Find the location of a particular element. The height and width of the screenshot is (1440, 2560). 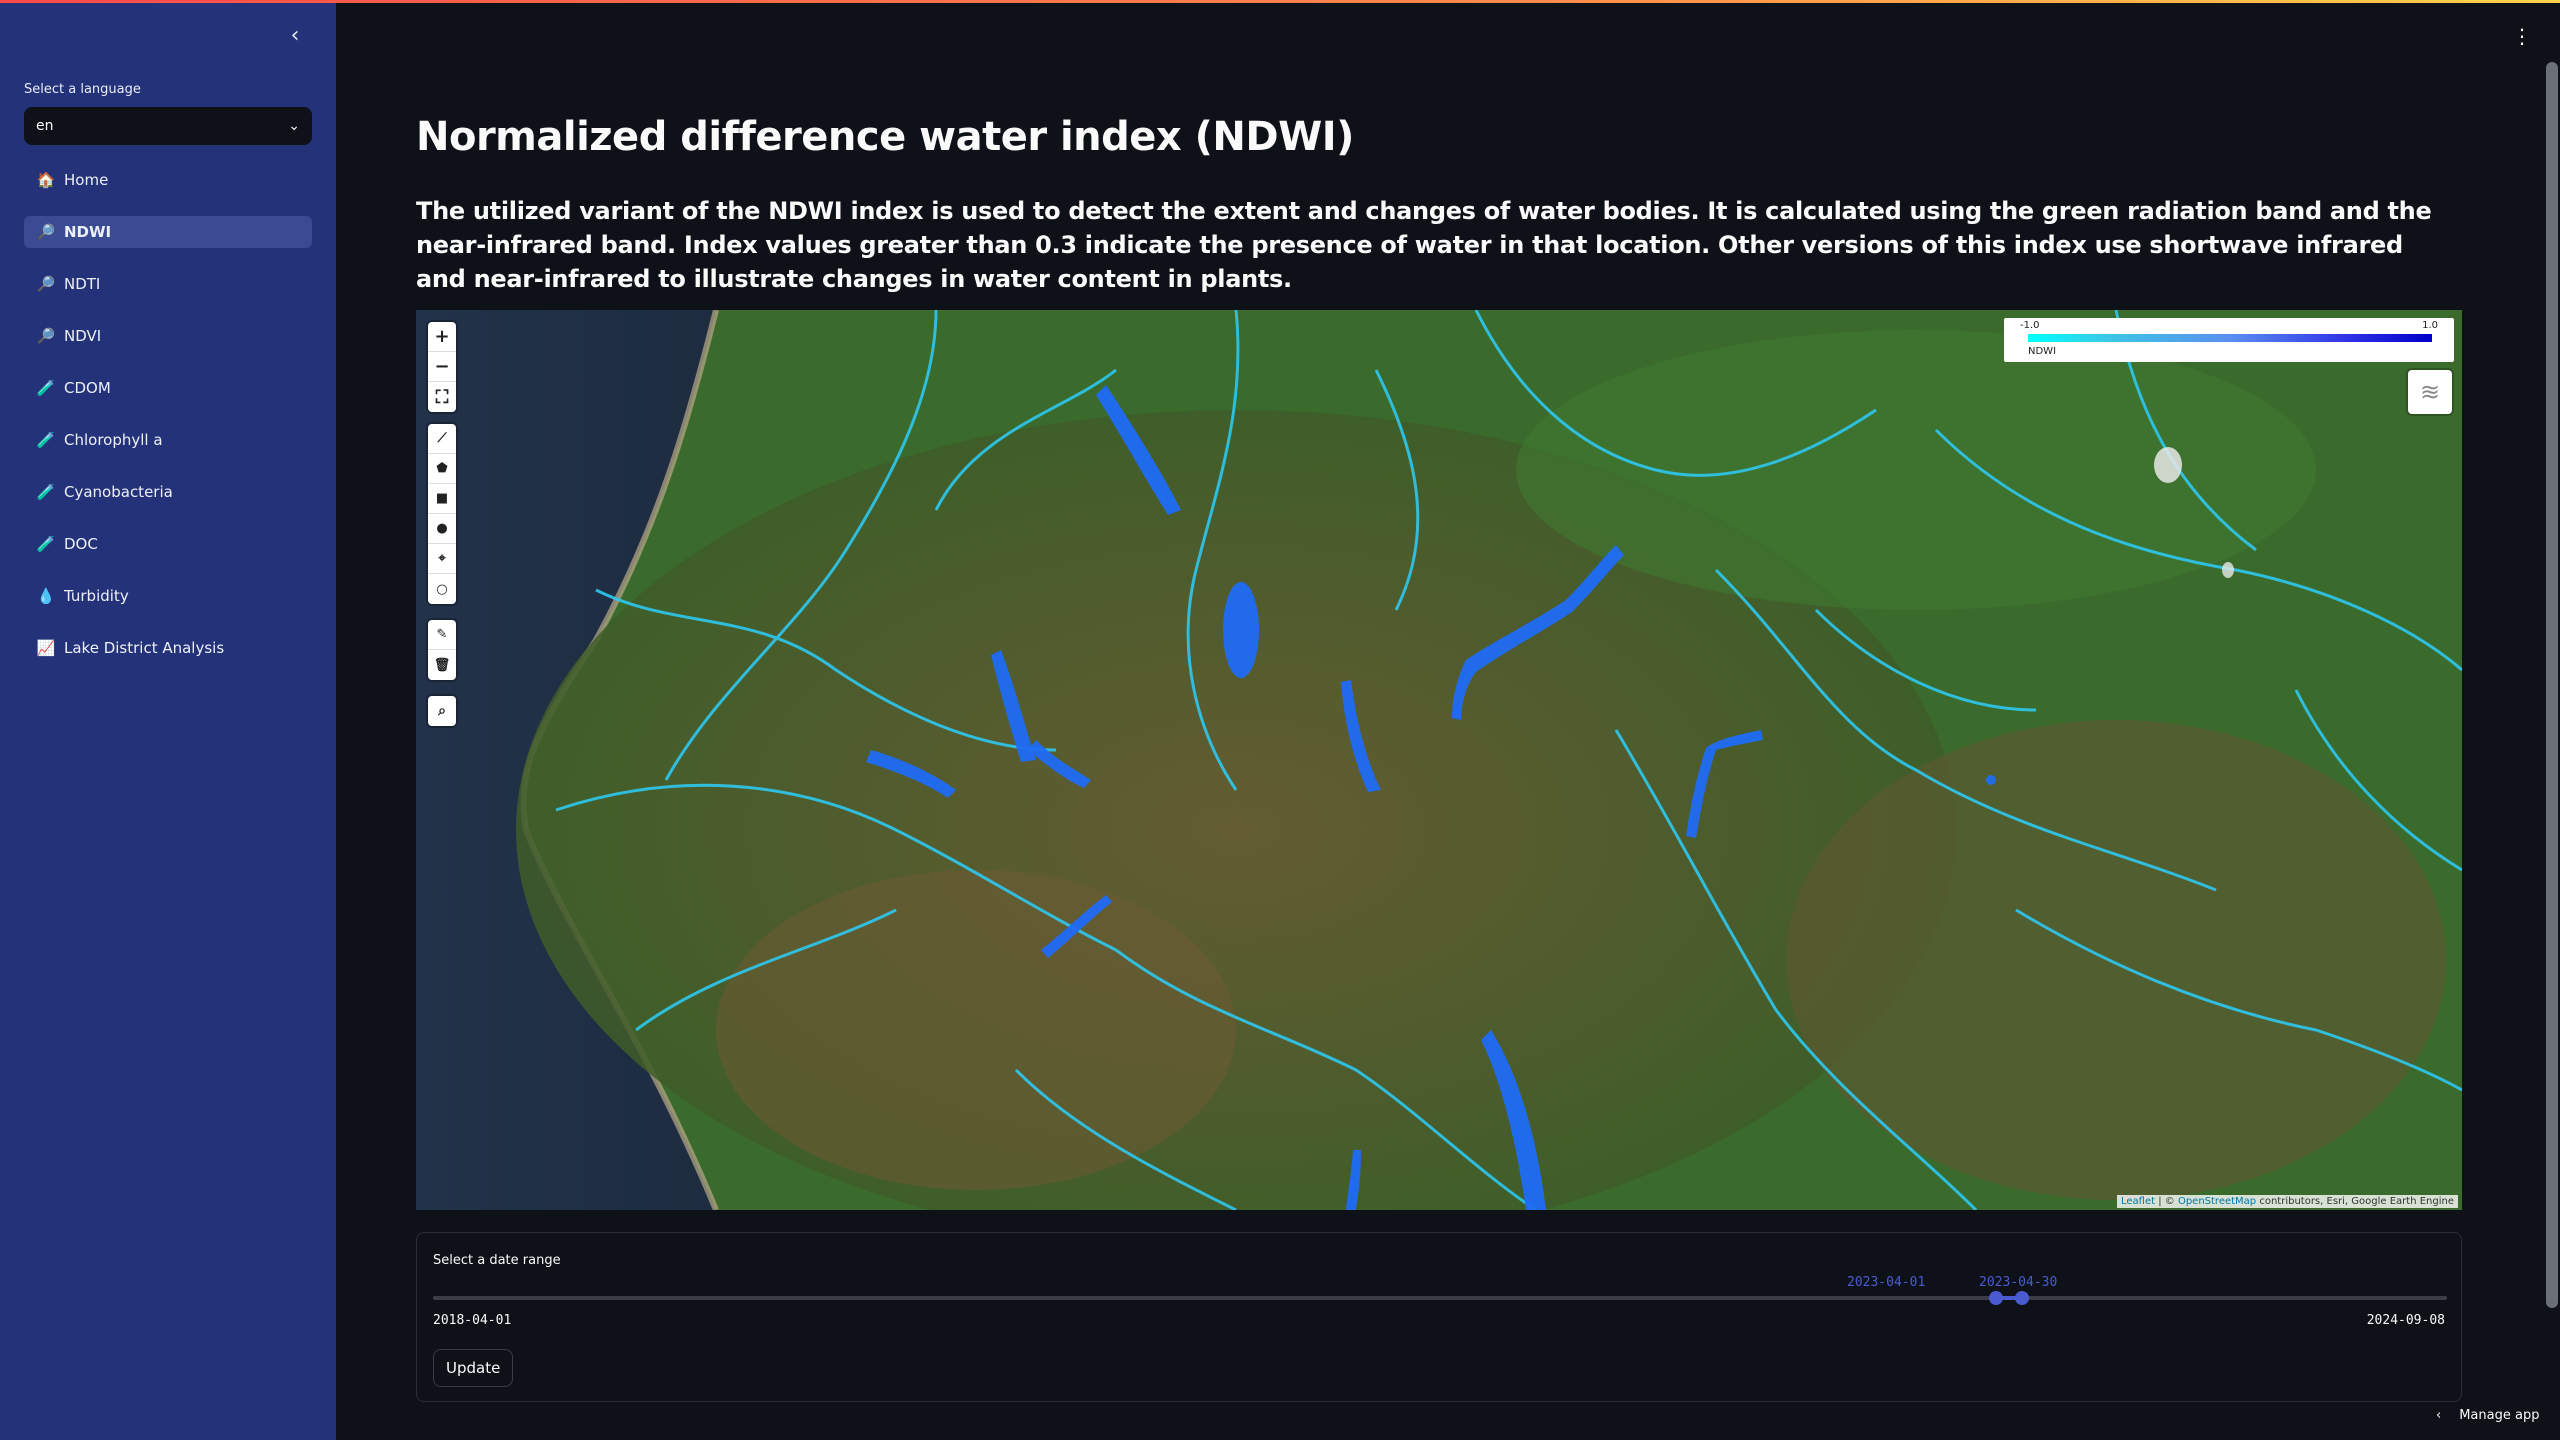

draw-circle-icon: ● is located at coordinates (442, 529).